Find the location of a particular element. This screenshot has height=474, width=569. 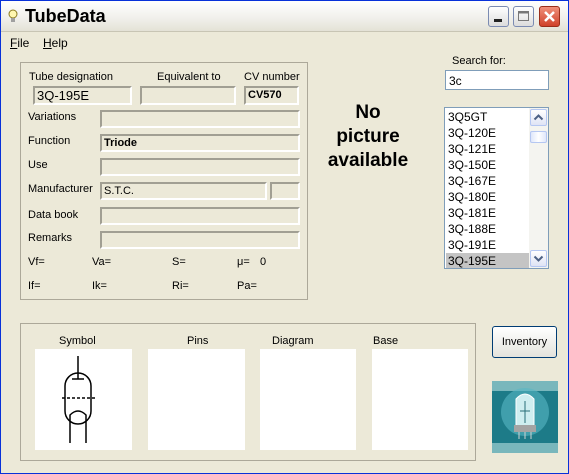

list-item: 3Q-191E is located at coordinates (487, 245).